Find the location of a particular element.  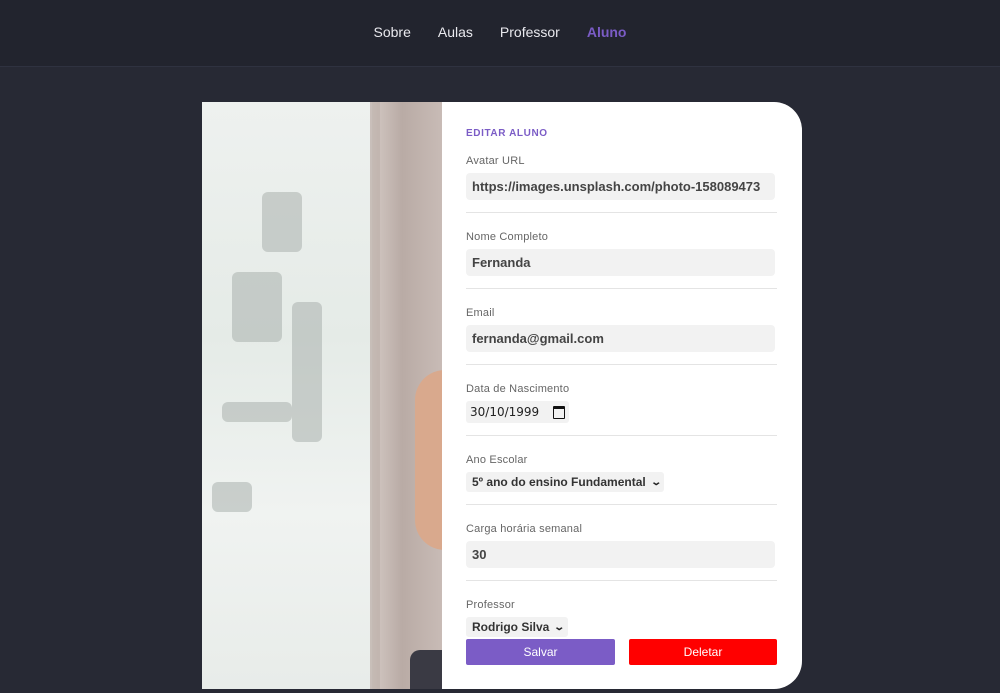

delete-button: Deletar is located at coordinates (703, 652).